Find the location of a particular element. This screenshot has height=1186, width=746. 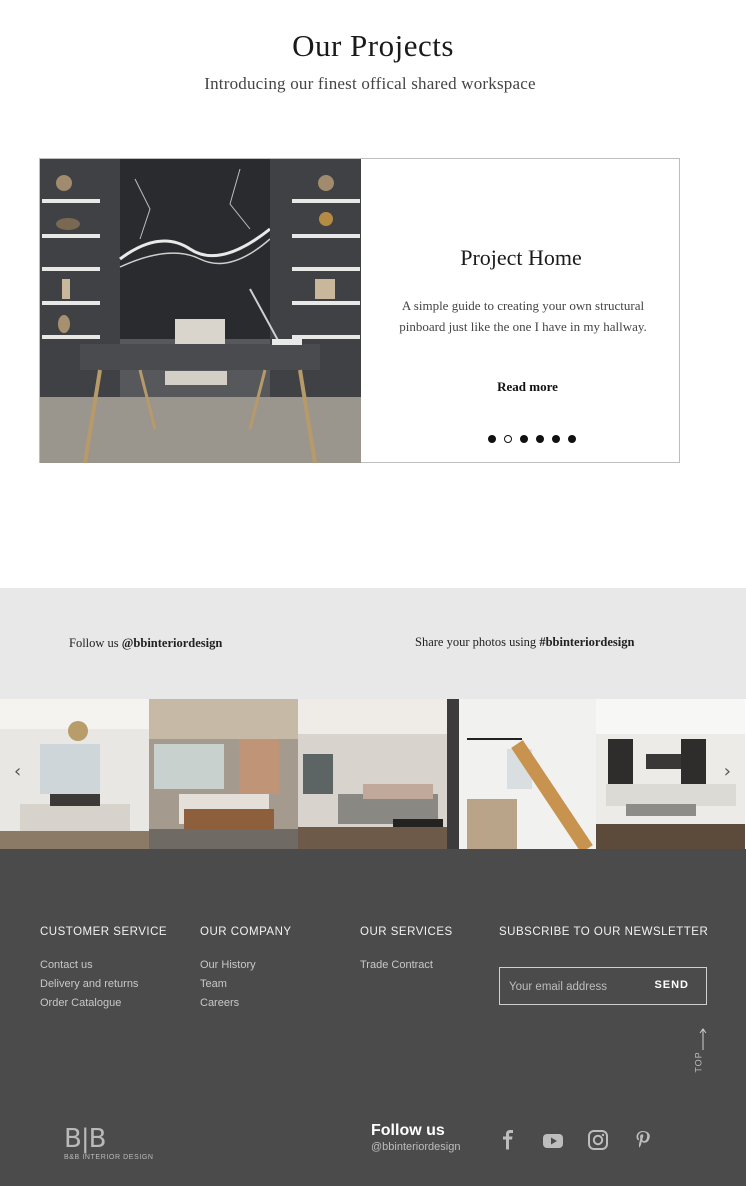

chevron-right-icon: › is located at coordinates (727, 771).